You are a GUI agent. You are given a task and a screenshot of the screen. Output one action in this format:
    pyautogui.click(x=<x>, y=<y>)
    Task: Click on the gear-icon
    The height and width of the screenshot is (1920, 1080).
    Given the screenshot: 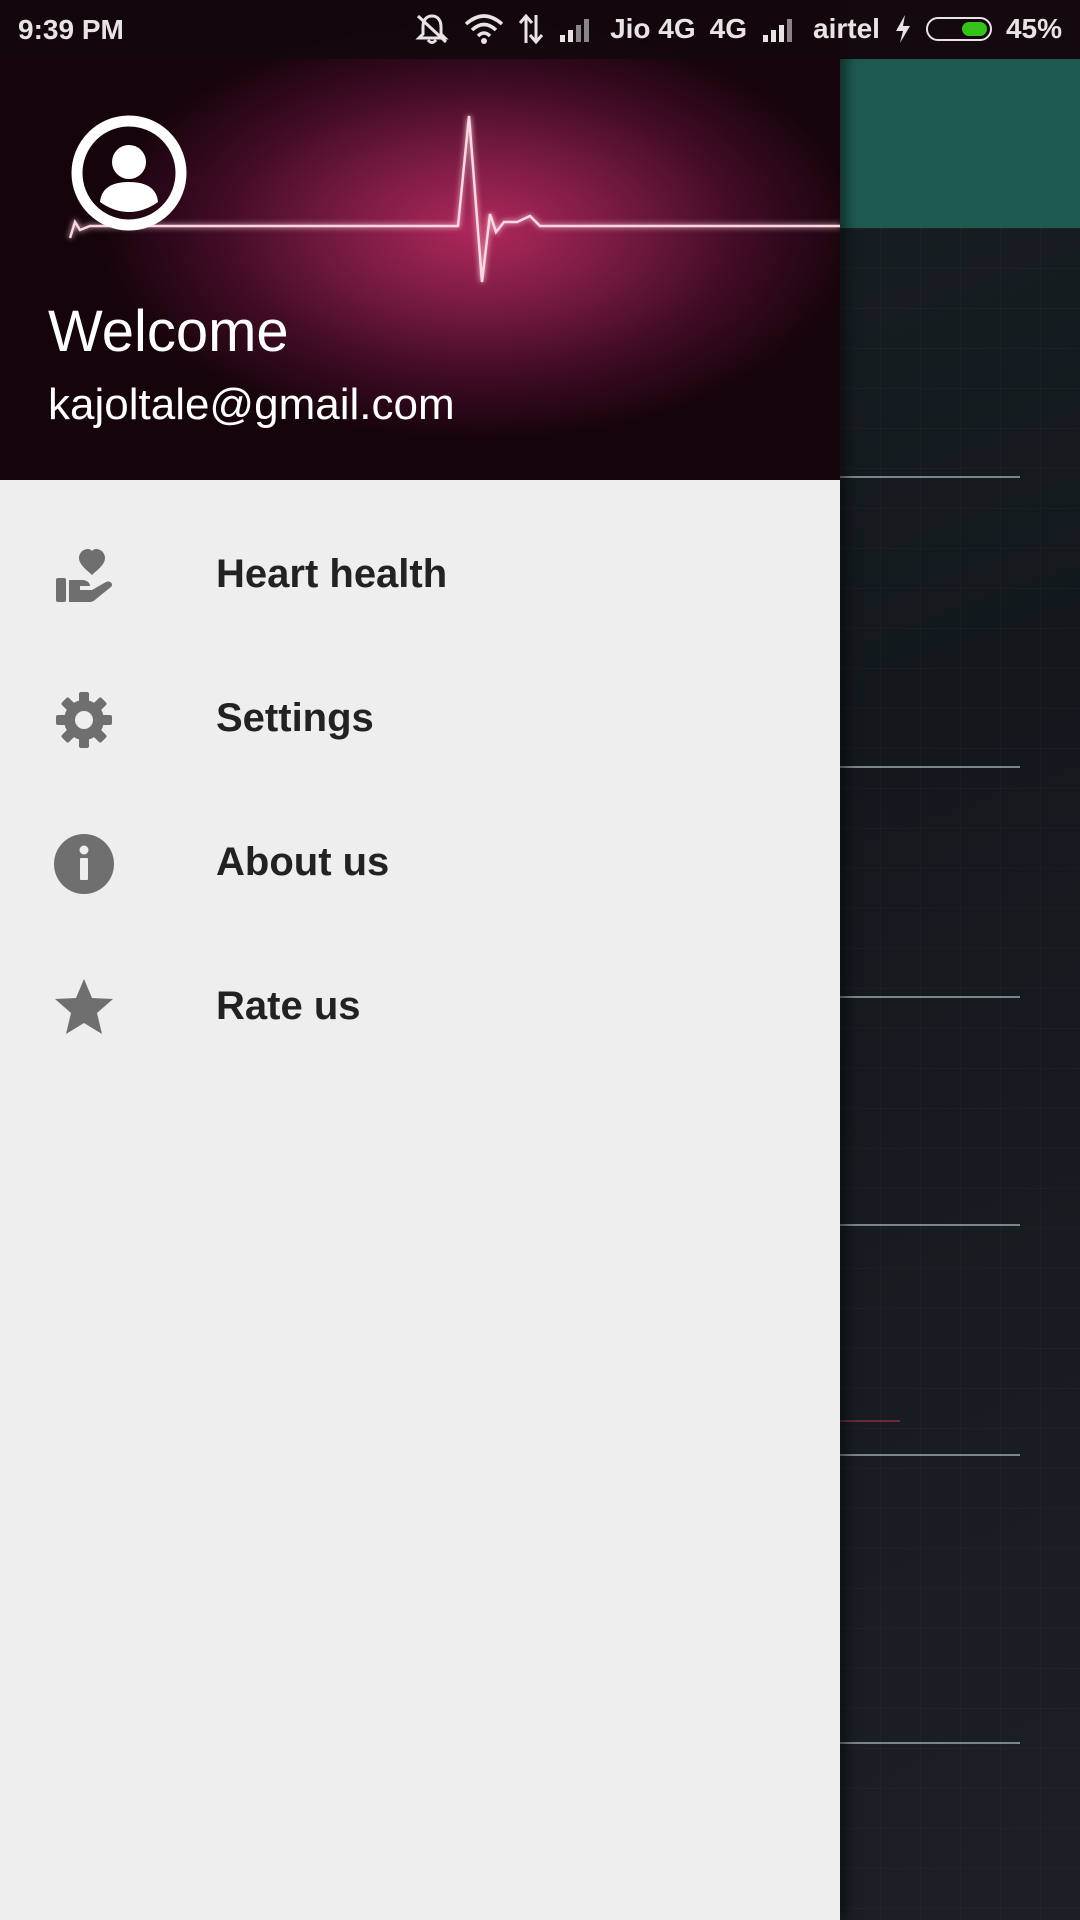 What is the action you would take?
    pyautogui.click(x=84, y=720)
    